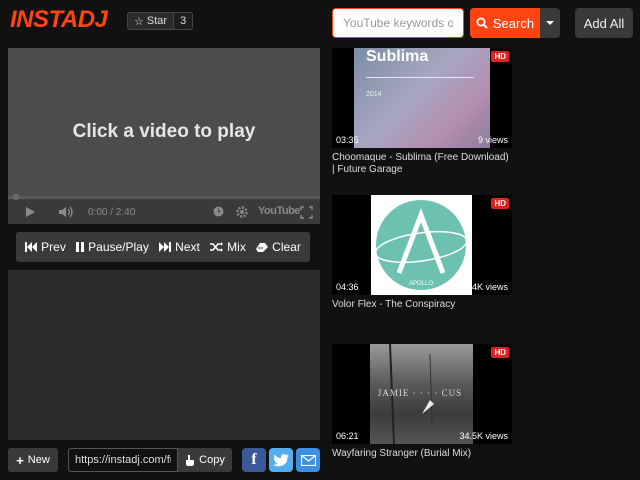 The height and width of the screenshot is (480, 640). I want to click on chevron-down-icon, so click(550, 23).